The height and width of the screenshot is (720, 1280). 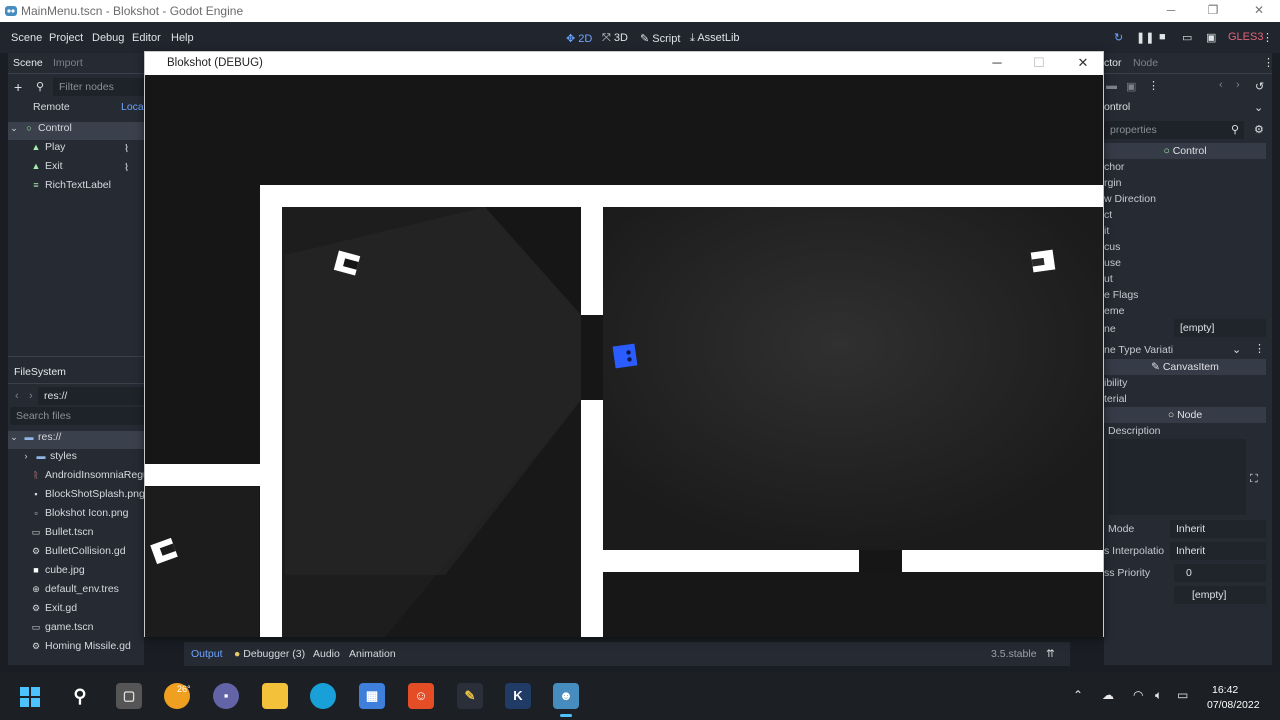 What do you see at coordinates (1177, 477) in the screenshot?
I see `description-textarea` at bounding box center [1177, 477].